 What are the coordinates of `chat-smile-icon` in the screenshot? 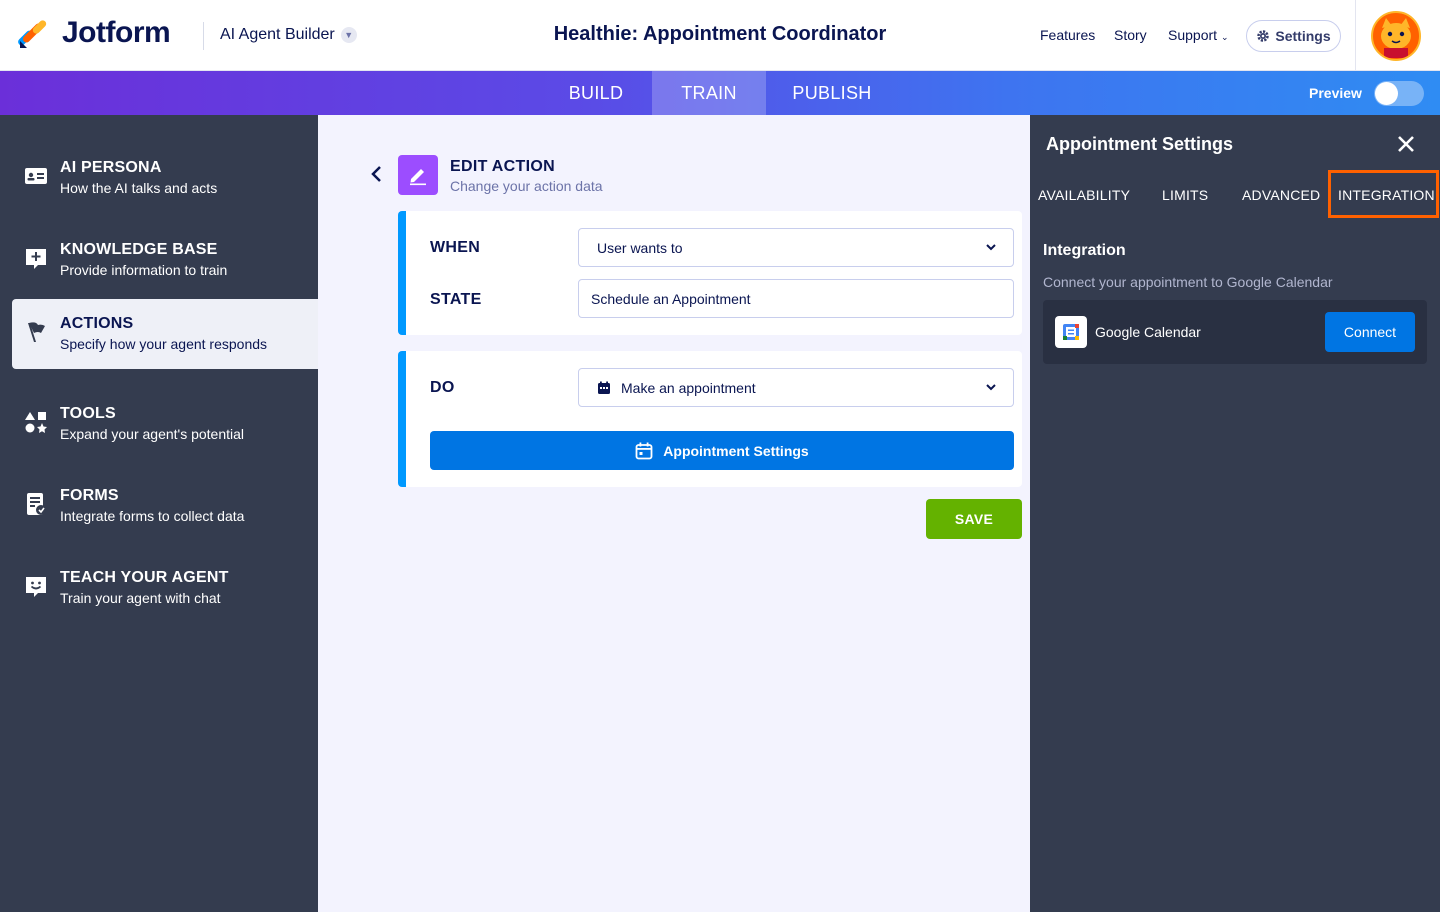 It's located at (36, 587).